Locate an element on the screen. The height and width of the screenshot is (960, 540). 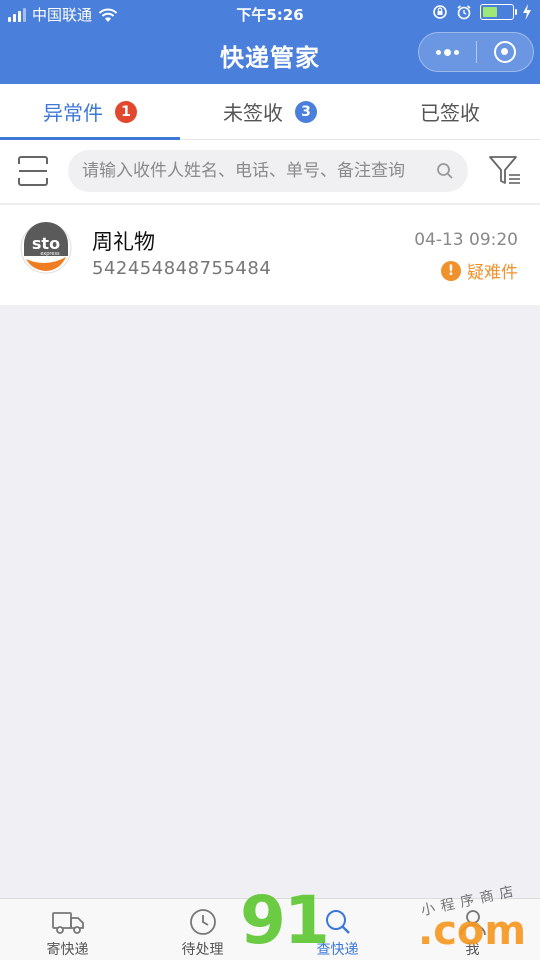
more-button is located at coordinates (447, 52).